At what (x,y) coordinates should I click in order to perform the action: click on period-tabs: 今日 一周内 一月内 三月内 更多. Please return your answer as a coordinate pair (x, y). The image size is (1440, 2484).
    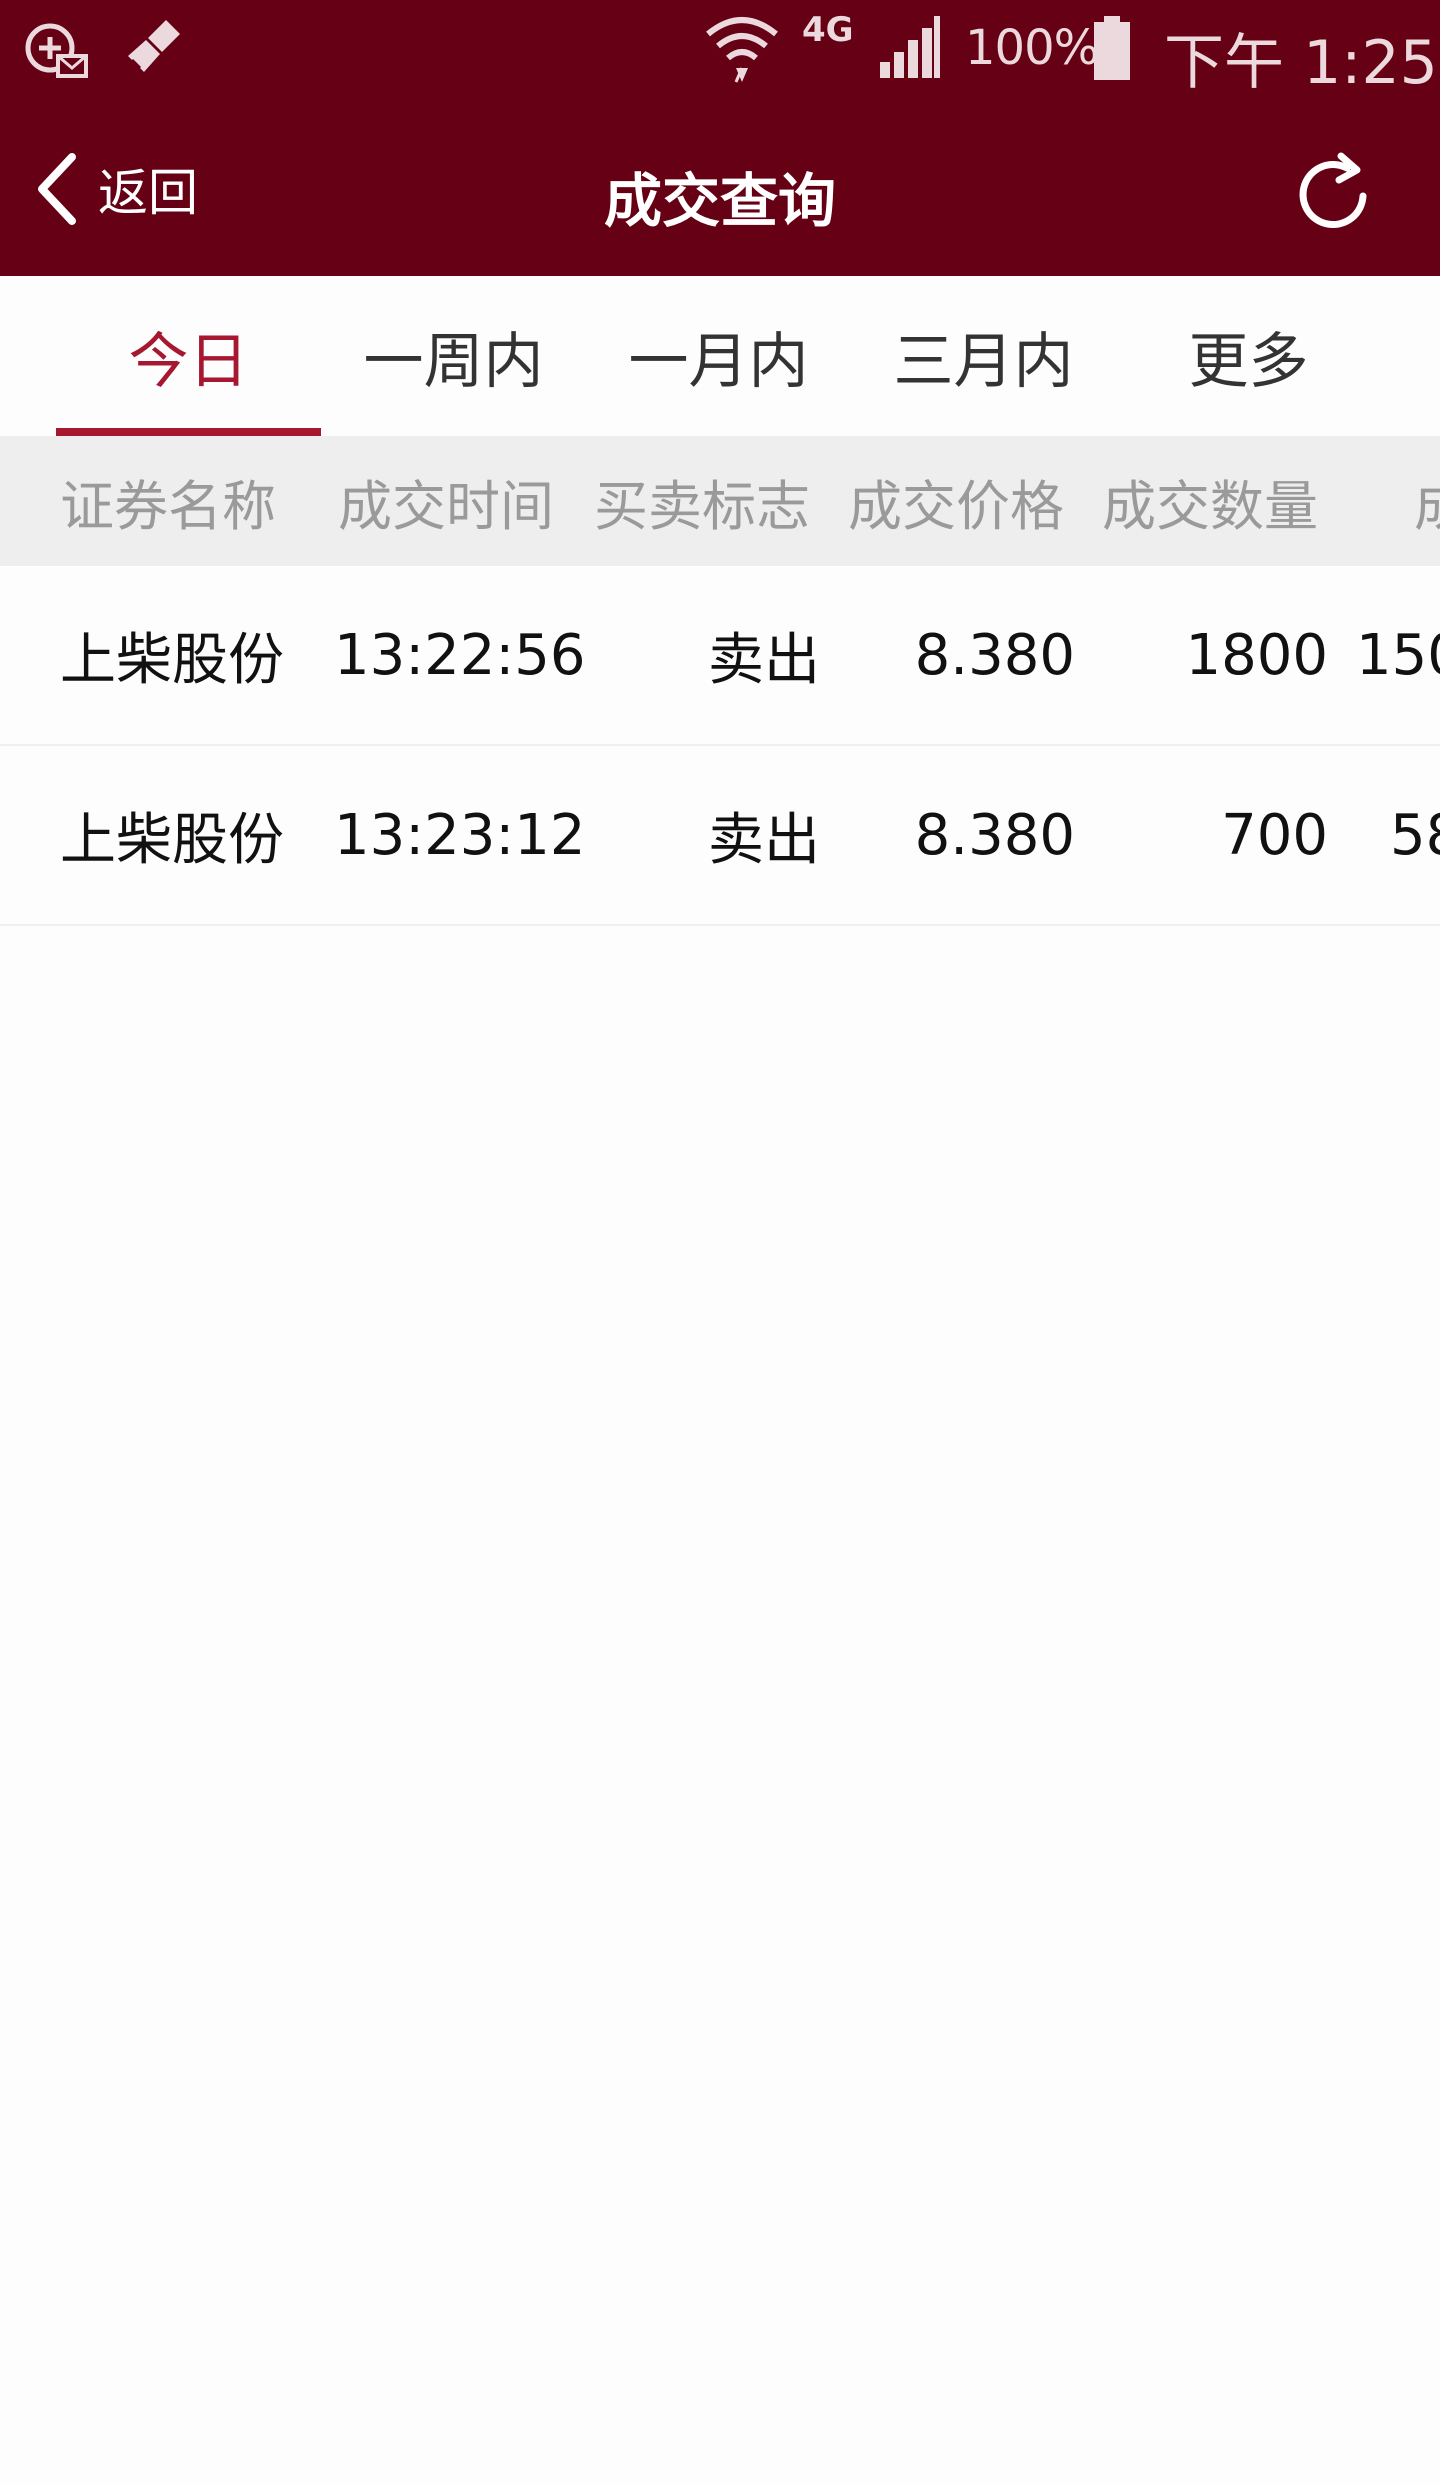
    Looking at the image, I should click on (720, 356).